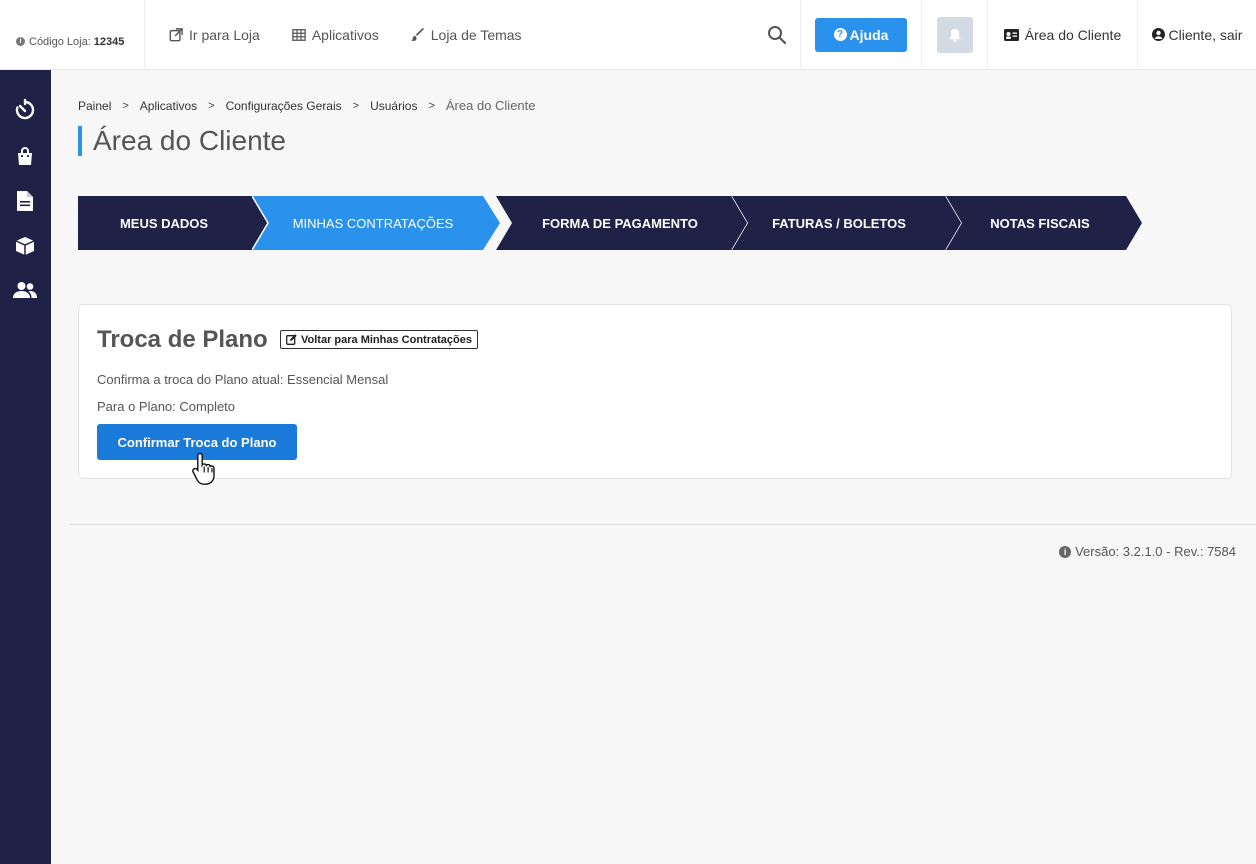  What do you see at coordinates (182, 141) in the screenshot?
I see `page-title: Área do Cliente` at bounding box center [182, 141].